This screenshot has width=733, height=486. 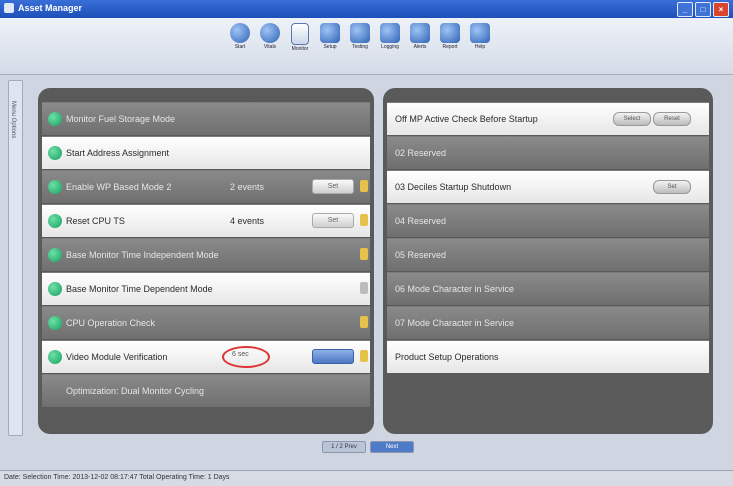 I want to click on row-action-button: Select, so click(x=632, y=119).